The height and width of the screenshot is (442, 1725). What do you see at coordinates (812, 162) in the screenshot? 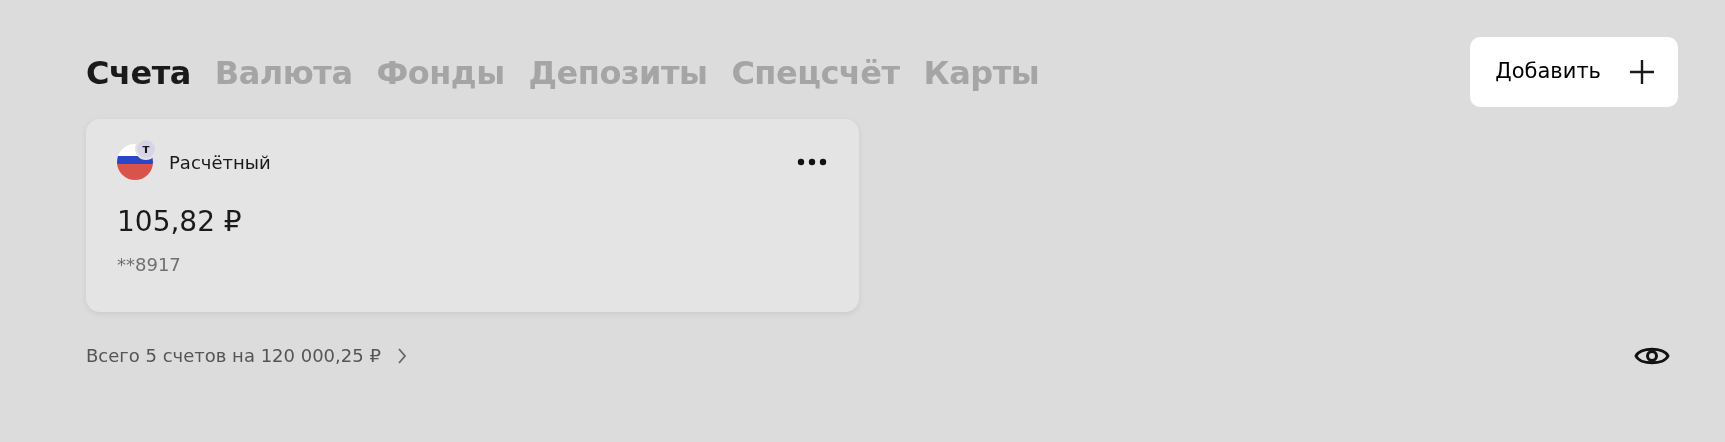
I see `more-icon` at bounding box center [812, 162].